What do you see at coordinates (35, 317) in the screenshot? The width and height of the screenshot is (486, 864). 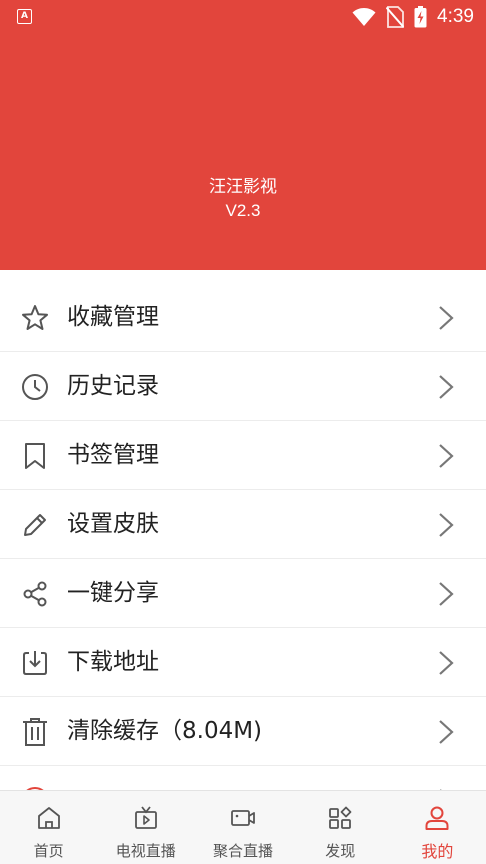 I see `star-icon` at bounding box center [35, 317].